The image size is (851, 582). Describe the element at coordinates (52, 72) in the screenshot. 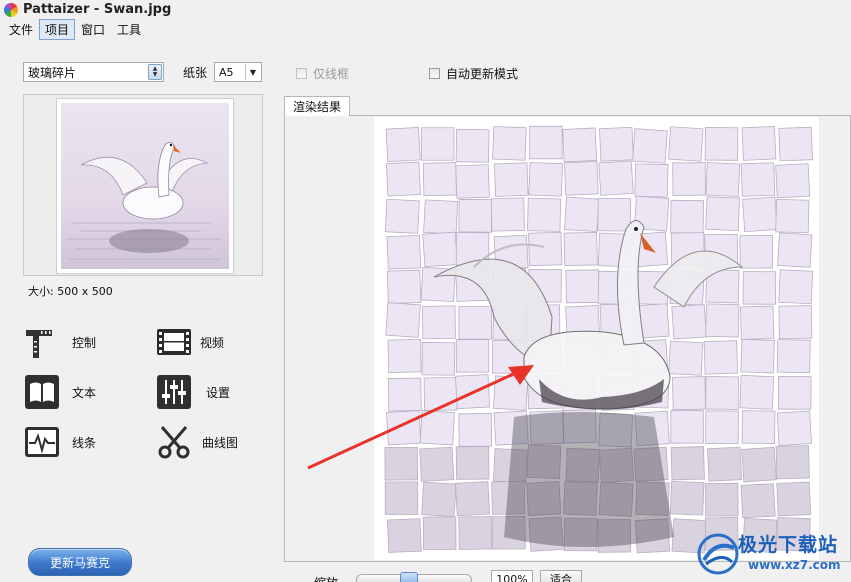

I see `filter-select-value: 玻璃碎片` at that location.